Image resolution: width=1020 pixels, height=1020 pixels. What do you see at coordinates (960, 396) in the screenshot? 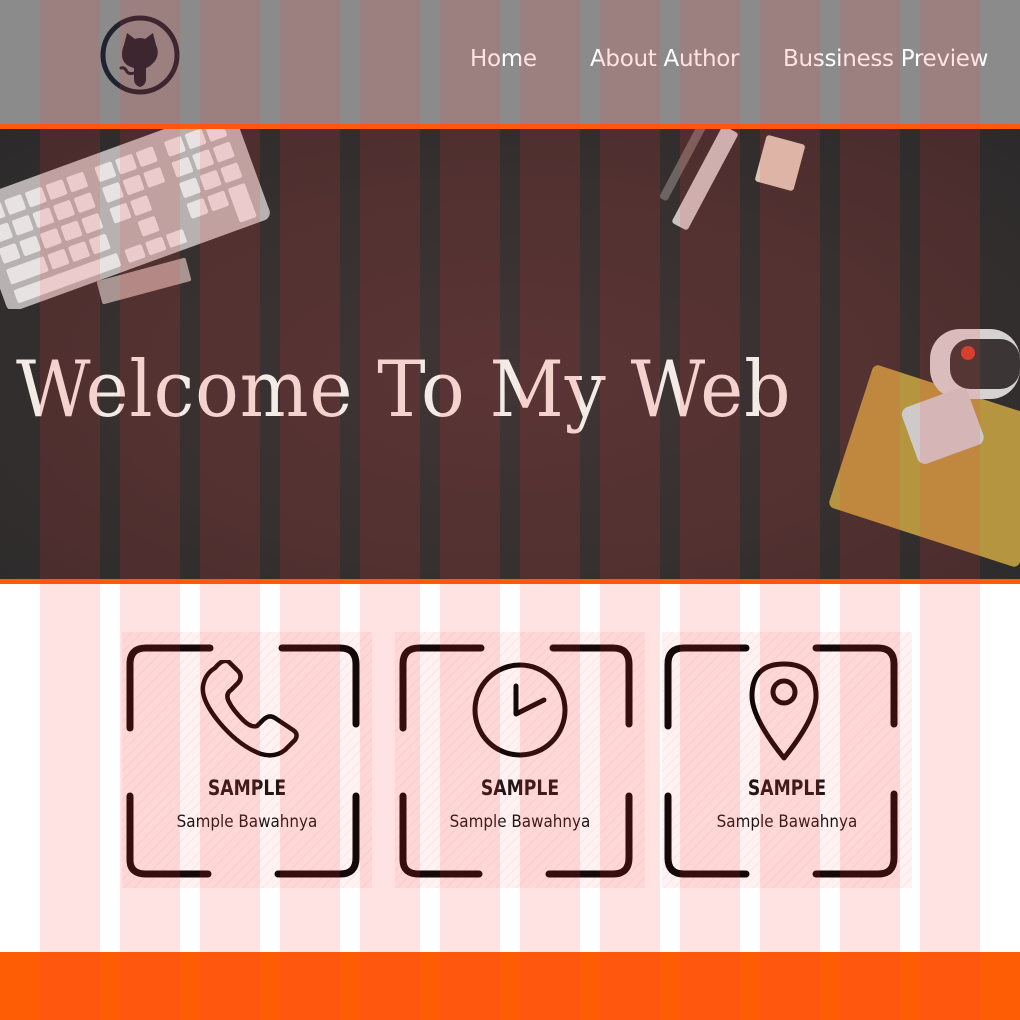
I see `stamp-image` at bounding box center [960, 396].